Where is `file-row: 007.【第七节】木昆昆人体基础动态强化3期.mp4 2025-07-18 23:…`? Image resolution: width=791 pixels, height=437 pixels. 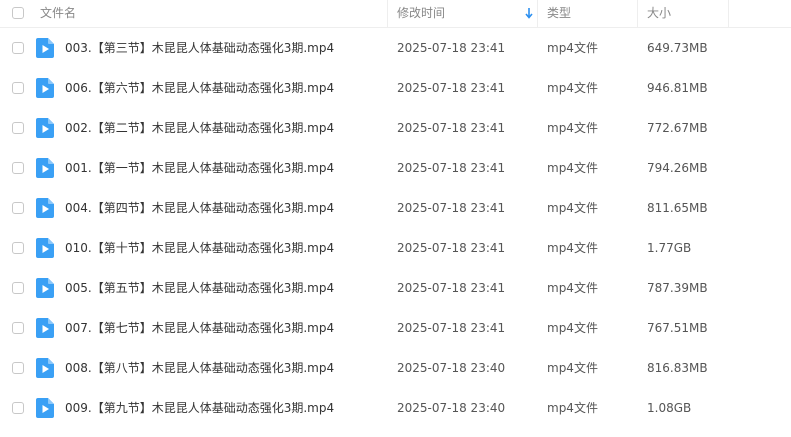 file-row: 007.【第七节】木昆昆人体基础动态强化3期.mp4 2025-07-18 23:… is located at coordinates (395, 328).